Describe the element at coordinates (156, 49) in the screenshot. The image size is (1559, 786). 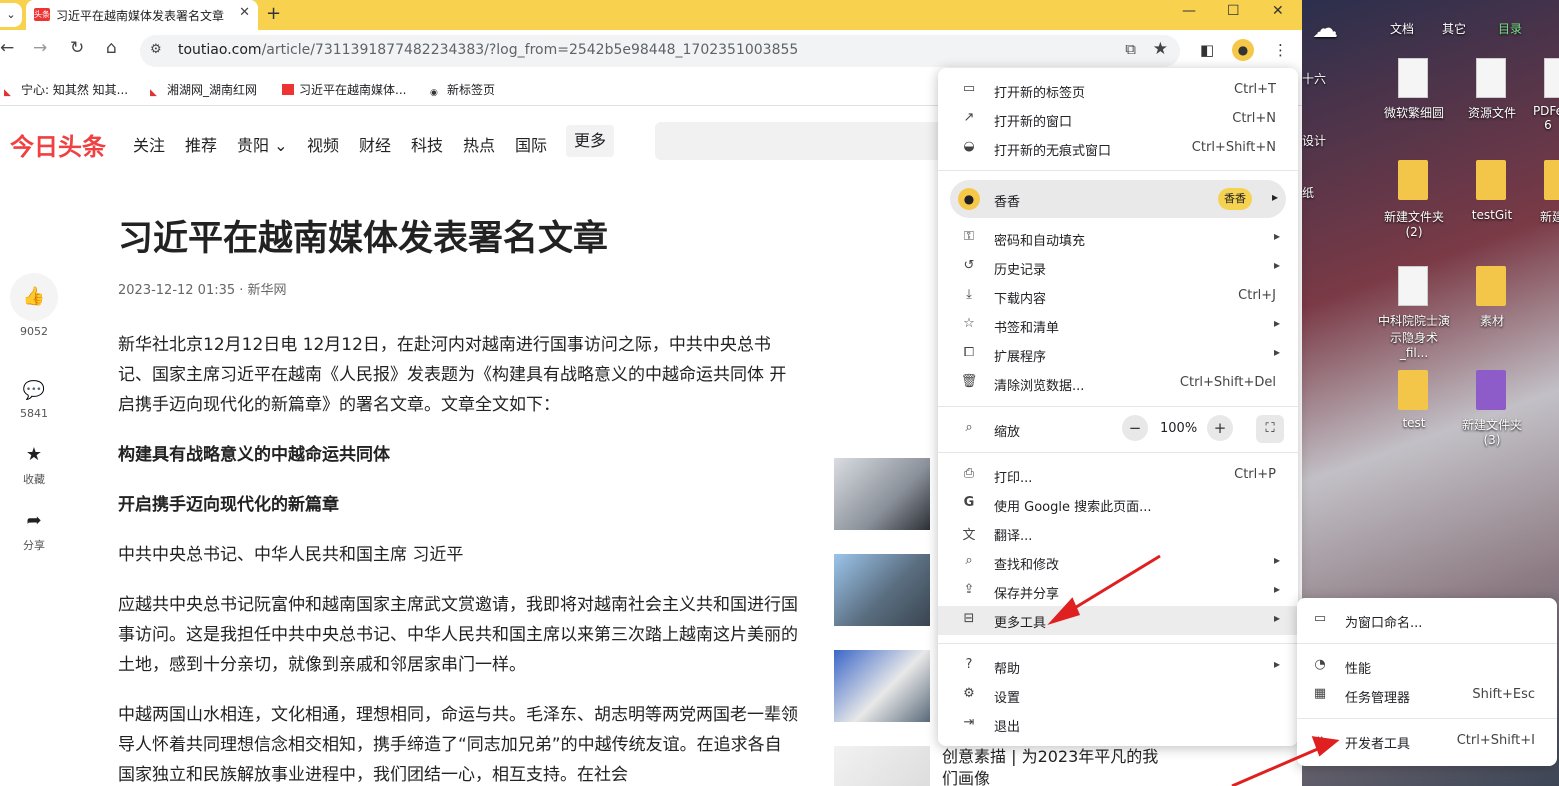
I see `site-info-icon: ⚙` at that location.